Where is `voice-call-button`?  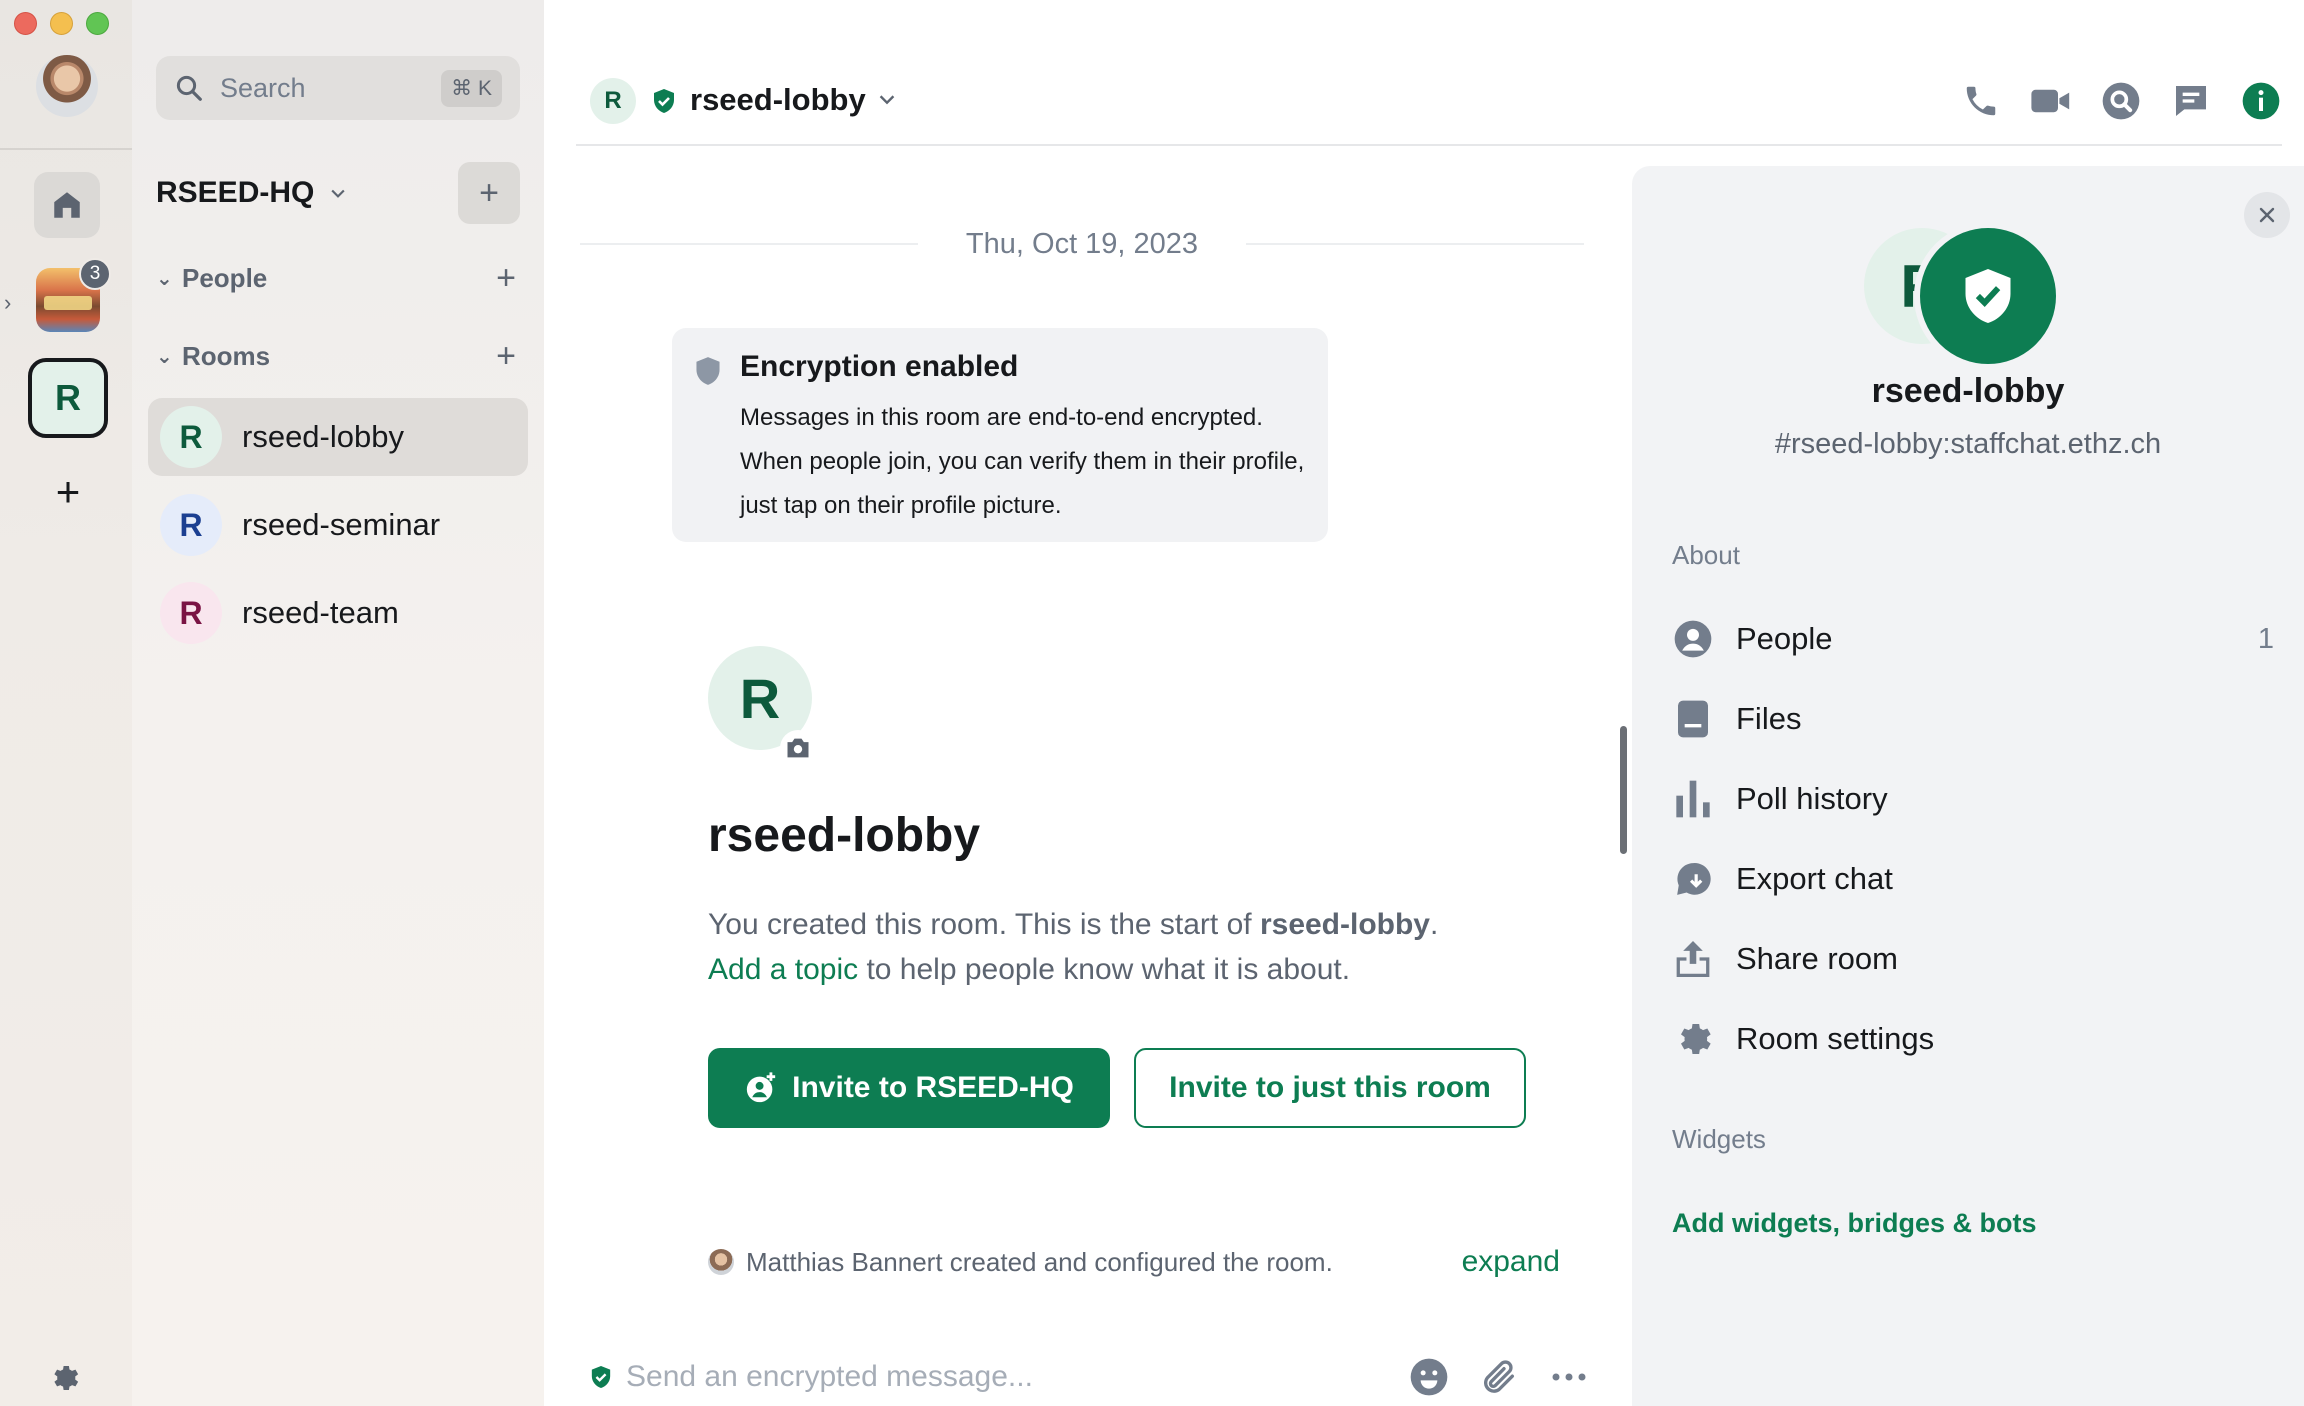 voice-call-button is located at coordinates (1981, 101).